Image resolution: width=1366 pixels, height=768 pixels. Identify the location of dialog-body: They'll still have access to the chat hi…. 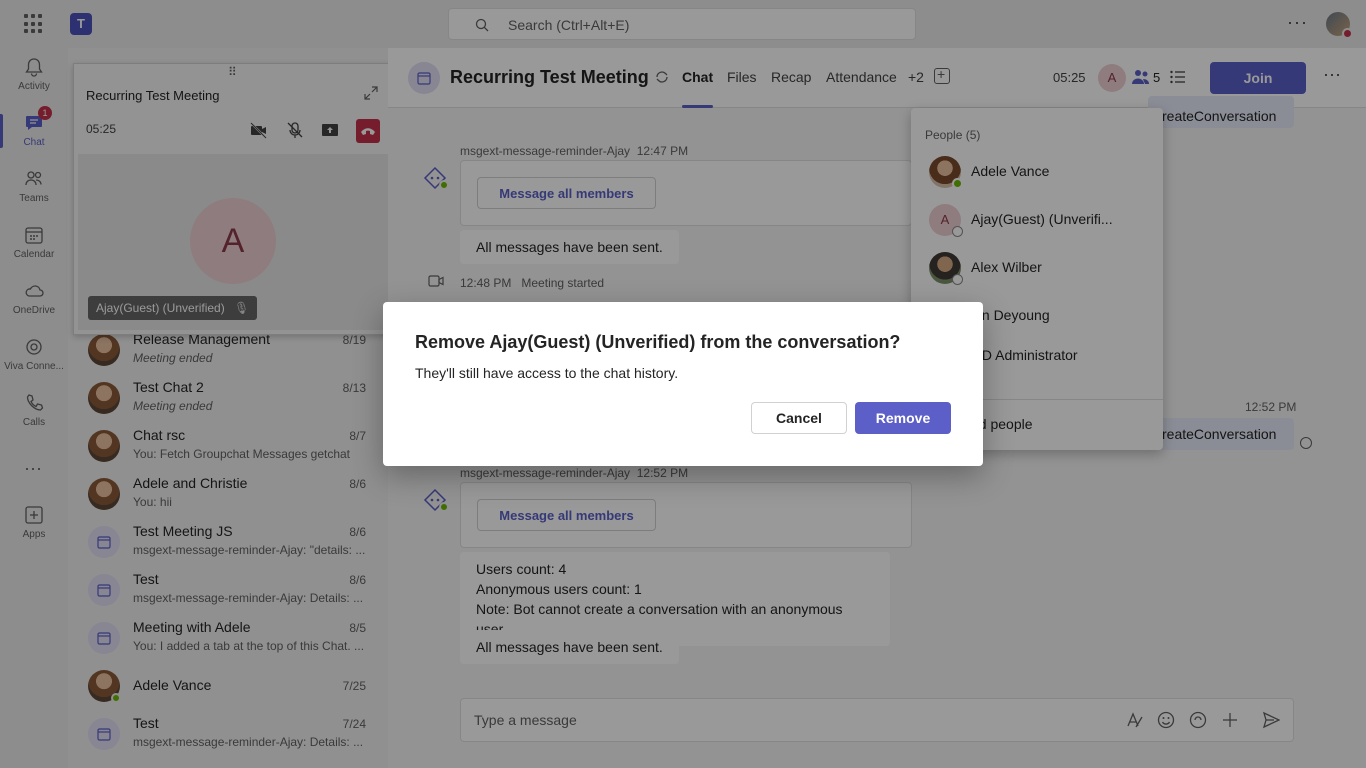
(547, 373).